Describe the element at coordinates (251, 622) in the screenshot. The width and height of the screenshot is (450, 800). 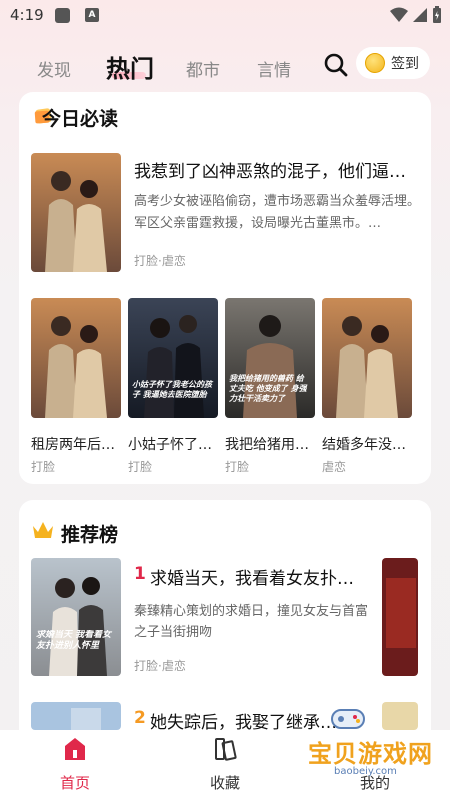
I see `rank-desc: 秦臻精心策划的求婚日，撞见女友与首富之子当街拥吻` at that location.